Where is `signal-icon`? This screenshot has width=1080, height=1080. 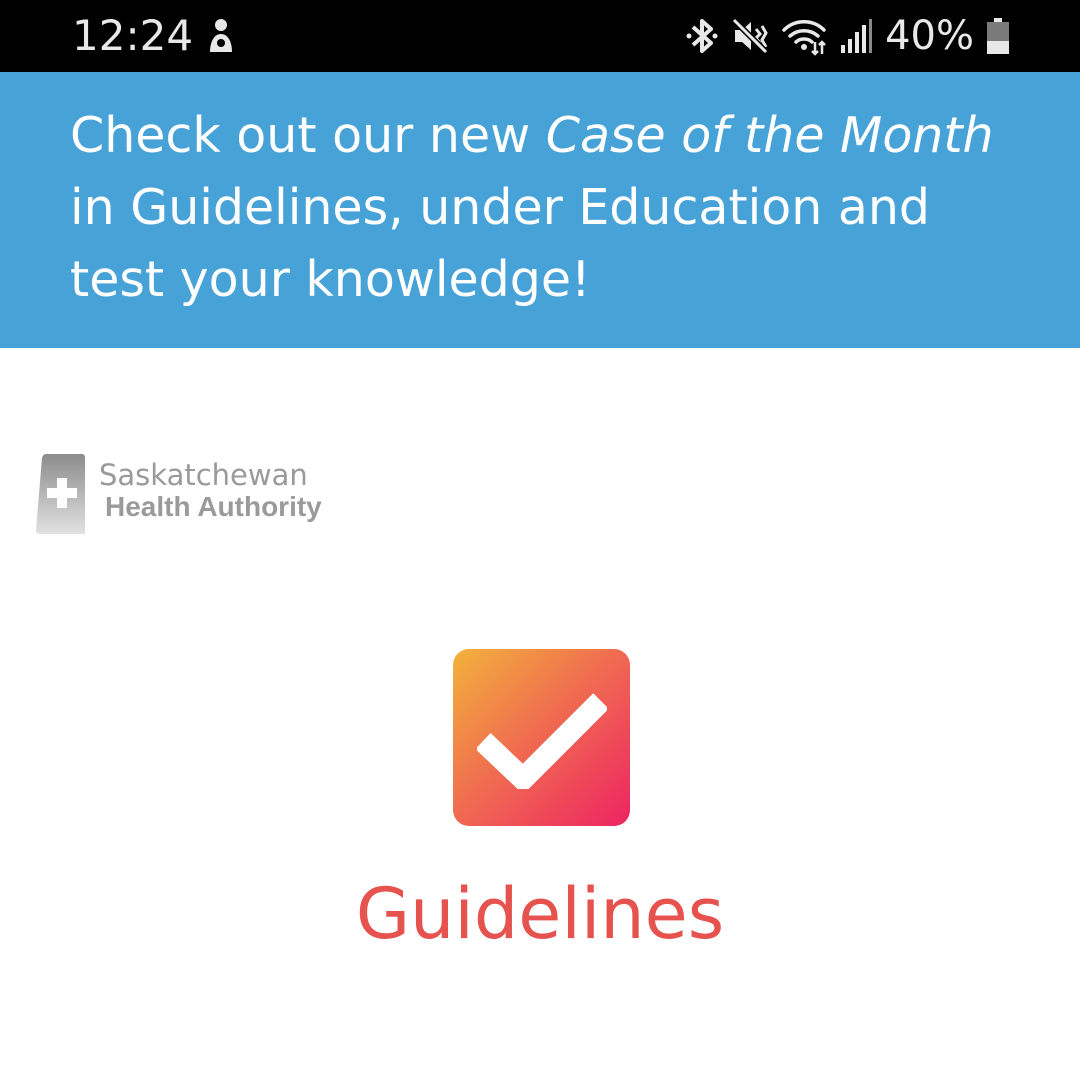 signal-icon is located at coordinates (856, 36).